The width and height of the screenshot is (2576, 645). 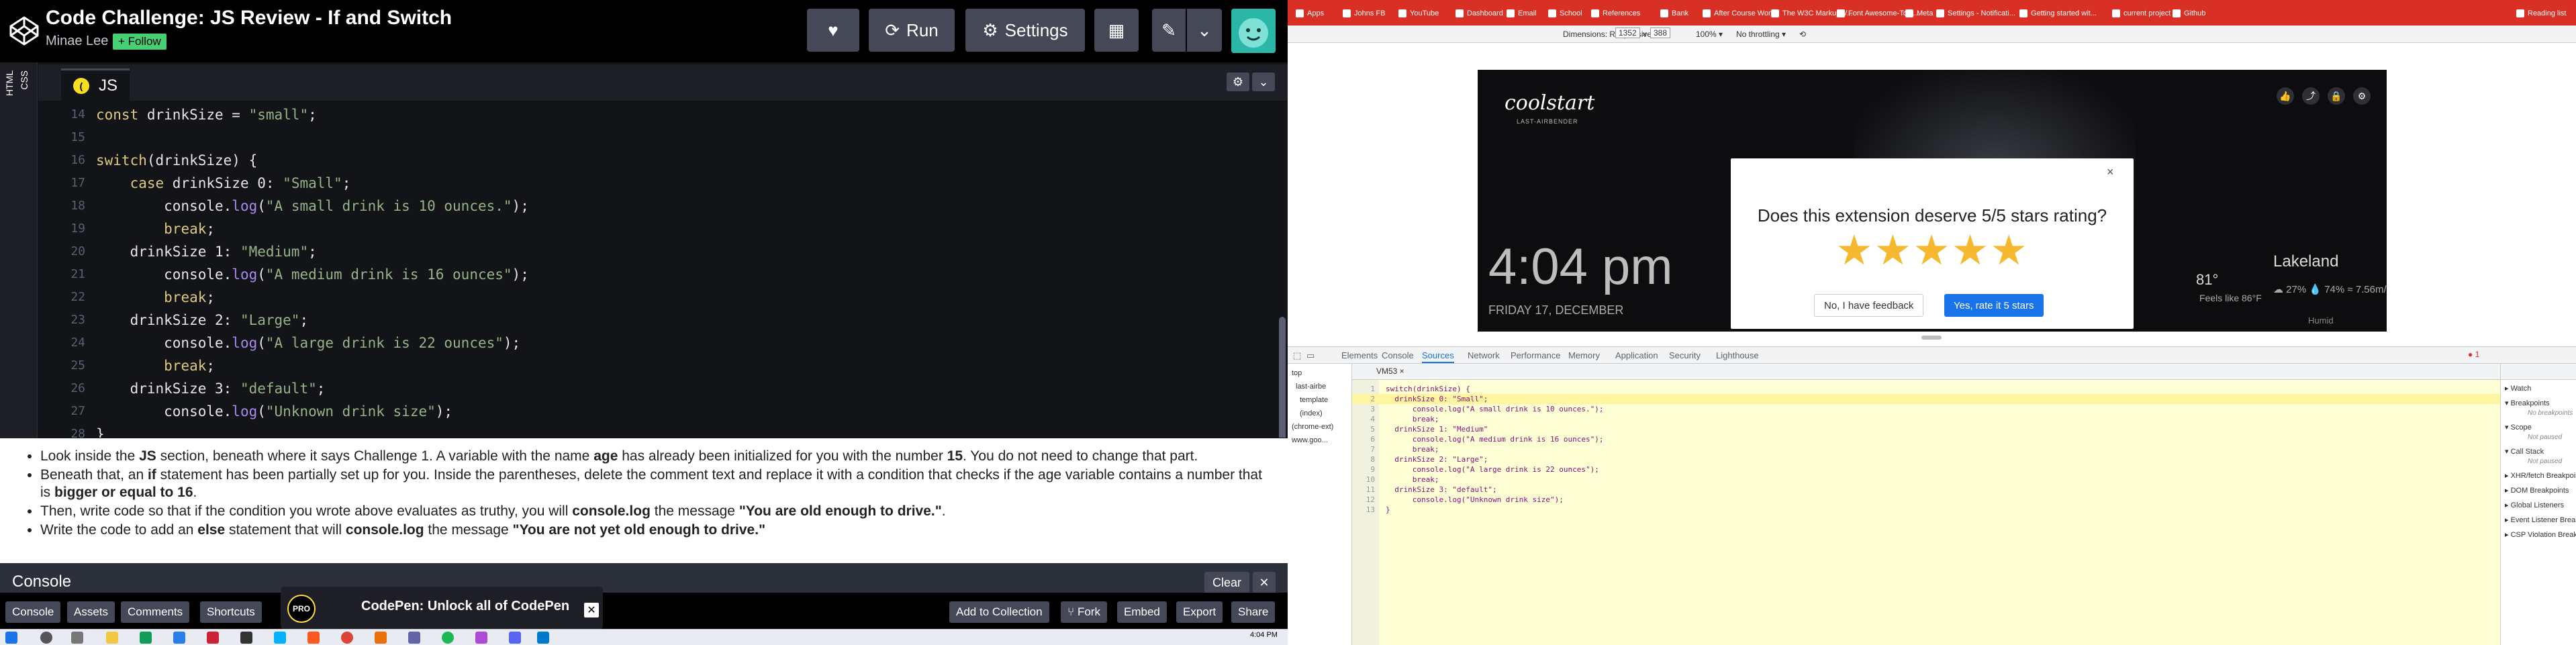 I want to click on source-line: 10 break;, so click(x=1926, y=480).